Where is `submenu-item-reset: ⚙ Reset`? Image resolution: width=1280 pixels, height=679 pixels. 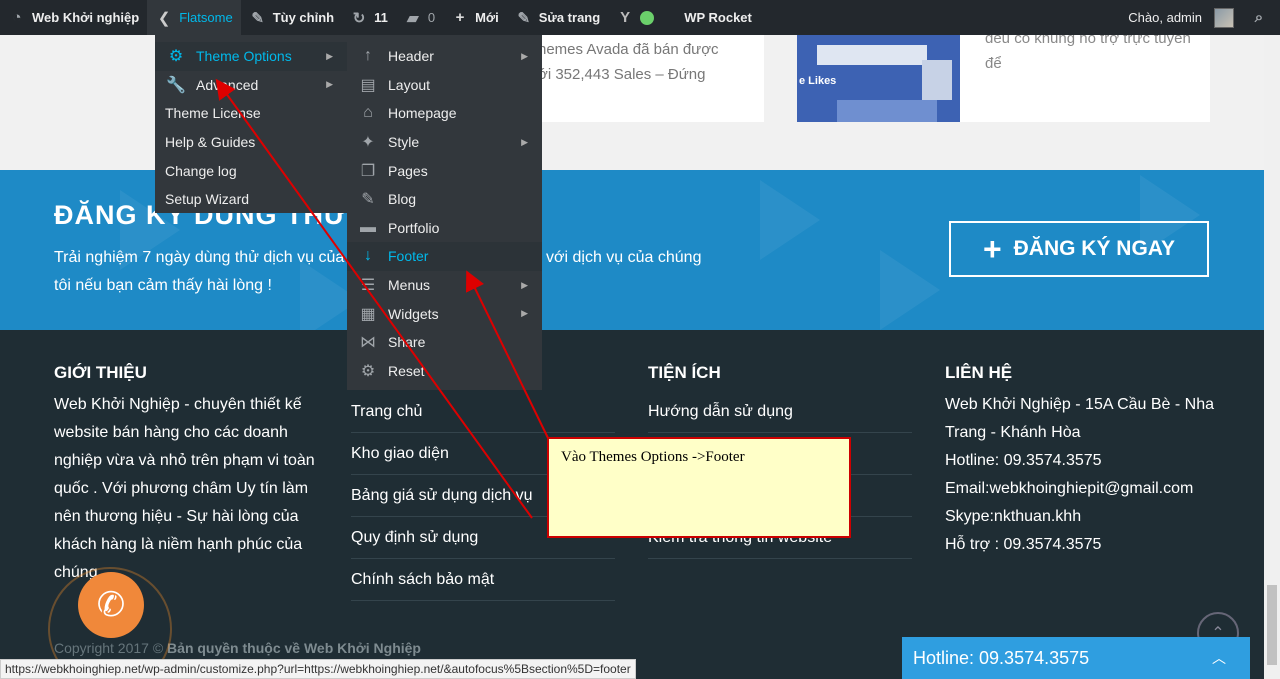
submenu-item-reset: ⚙ Reset is located at coordinates (444, 371).